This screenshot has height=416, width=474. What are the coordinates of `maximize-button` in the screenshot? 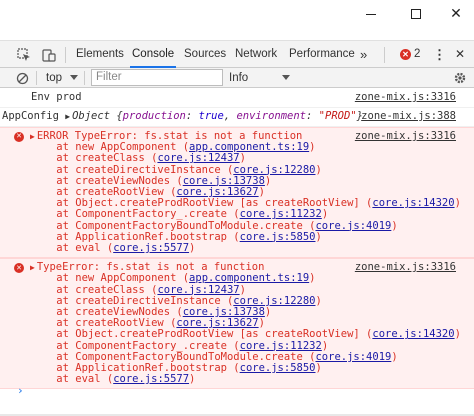 It's located at (416, 14).